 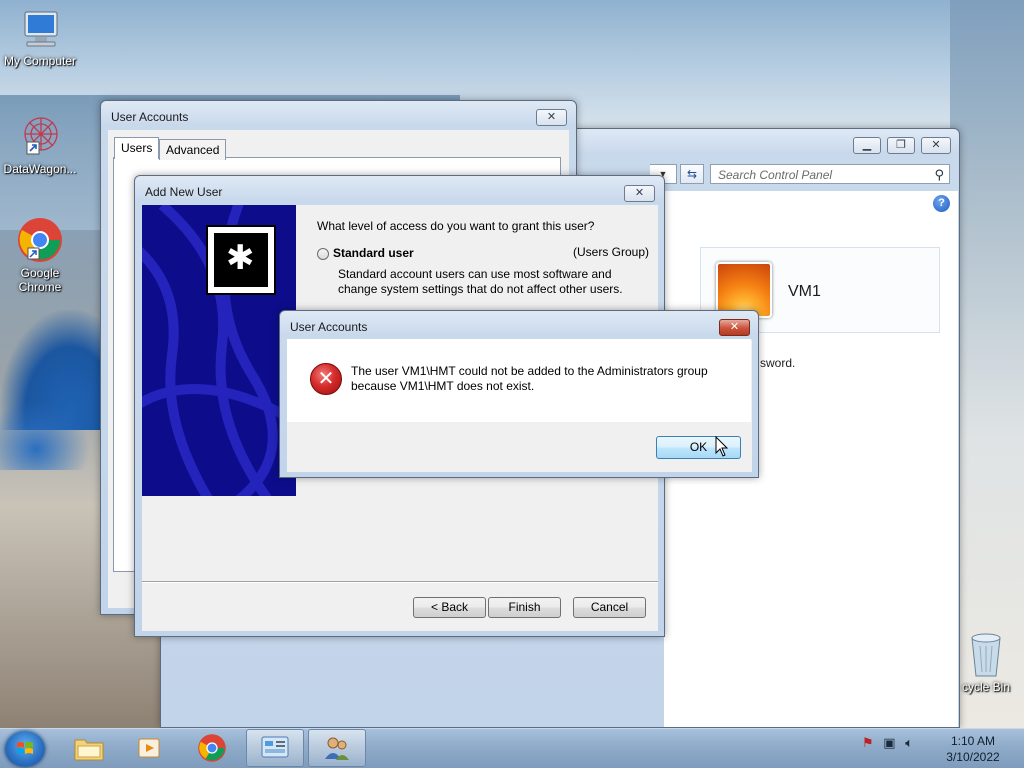 I want to click on users-group-label: (Users Group), so click(x=611, y=252).